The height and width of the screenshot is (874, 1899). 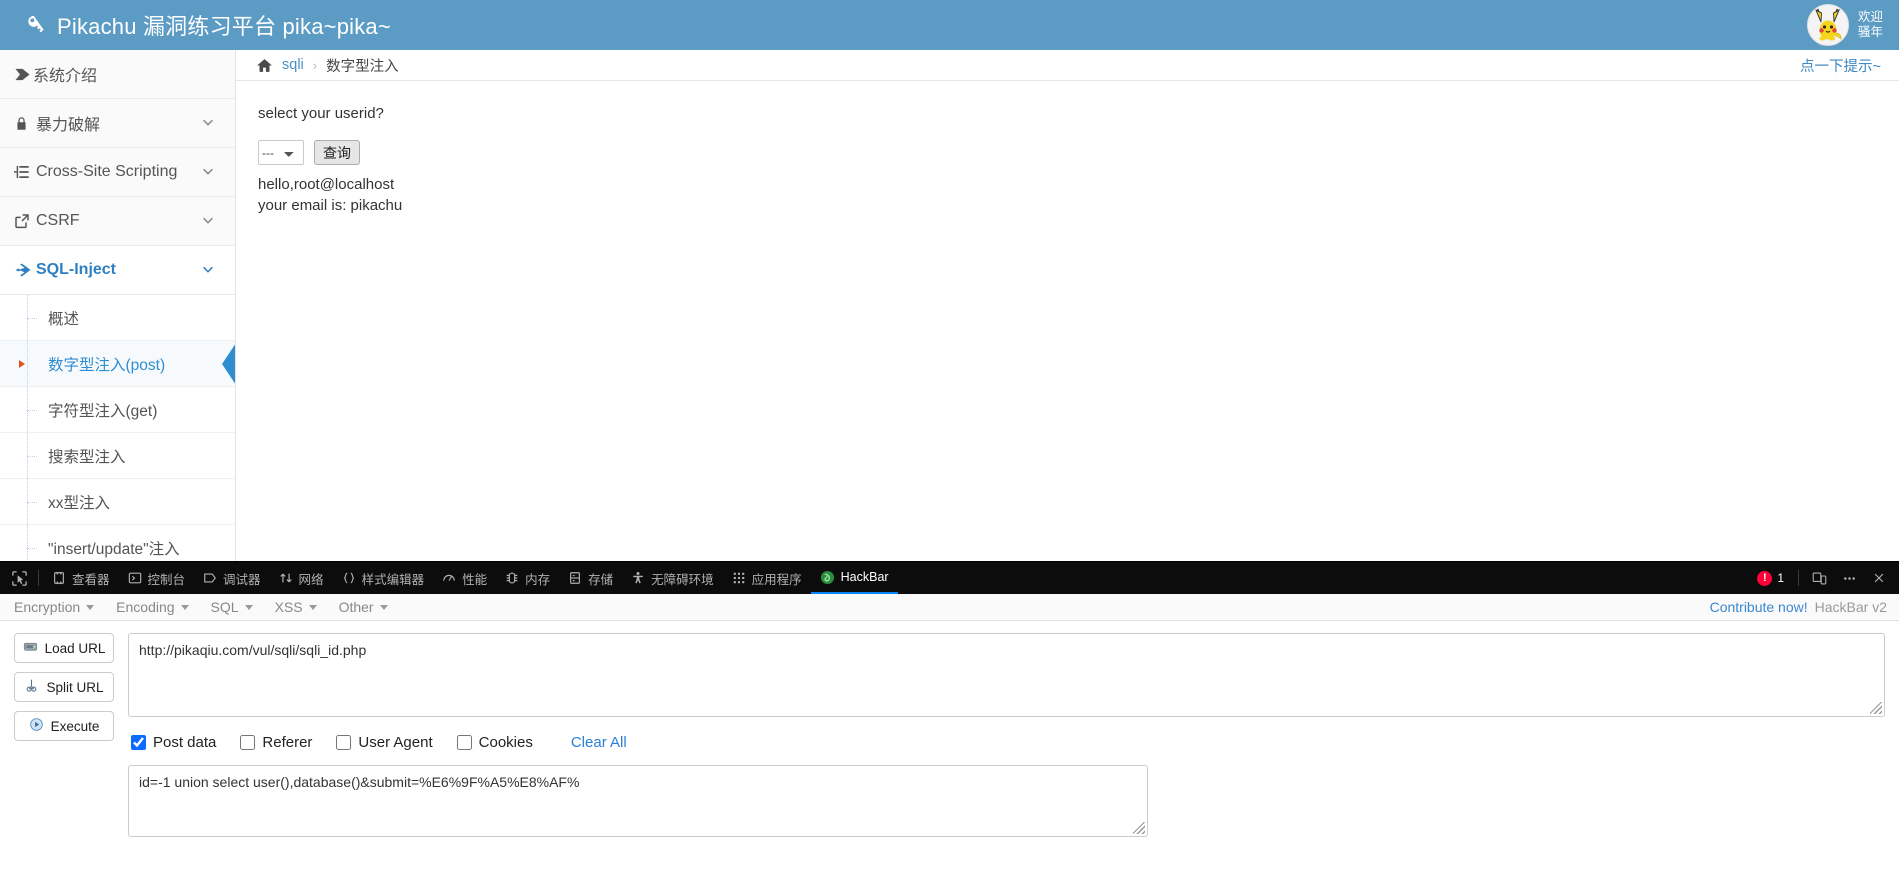 What do you see at coordinates (494, 742) in the screenshot?
I see `cookies-checkbox: Cookies` at bounding box center [494, 742].